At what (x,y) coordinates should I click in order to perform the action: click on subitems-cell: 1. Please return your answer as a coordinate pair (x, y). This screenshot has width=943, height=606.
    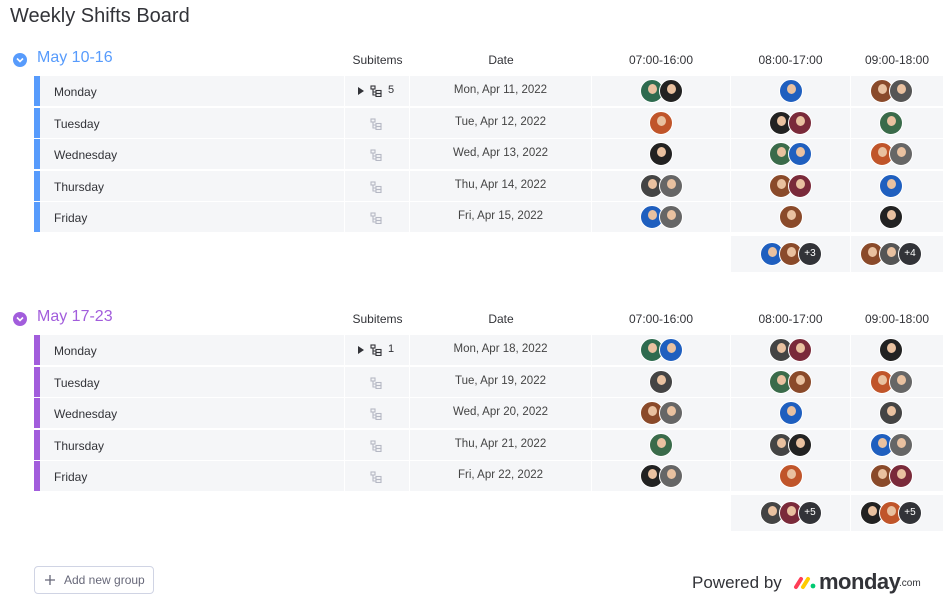
    Looking at the image, I should click on (377, 350).